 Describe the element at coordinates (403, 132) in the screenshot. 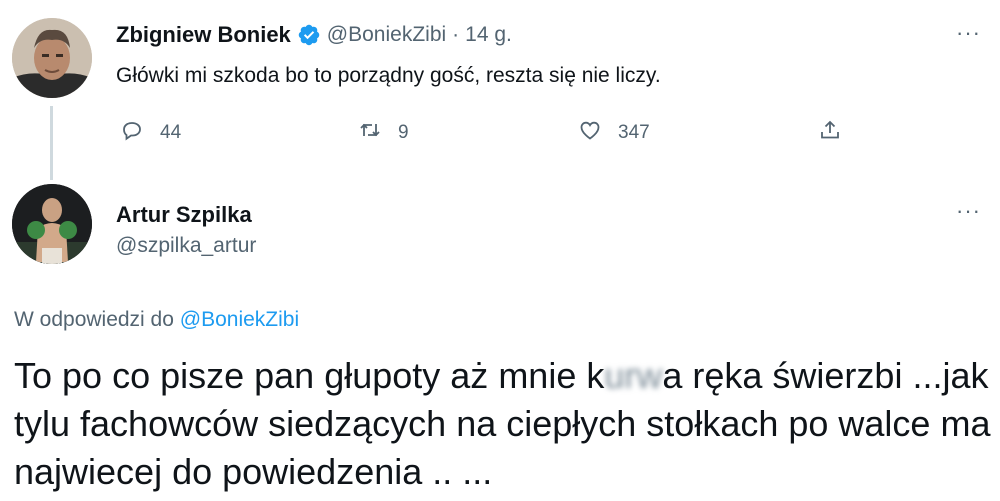

I see `retweet-count: 9` at that location.